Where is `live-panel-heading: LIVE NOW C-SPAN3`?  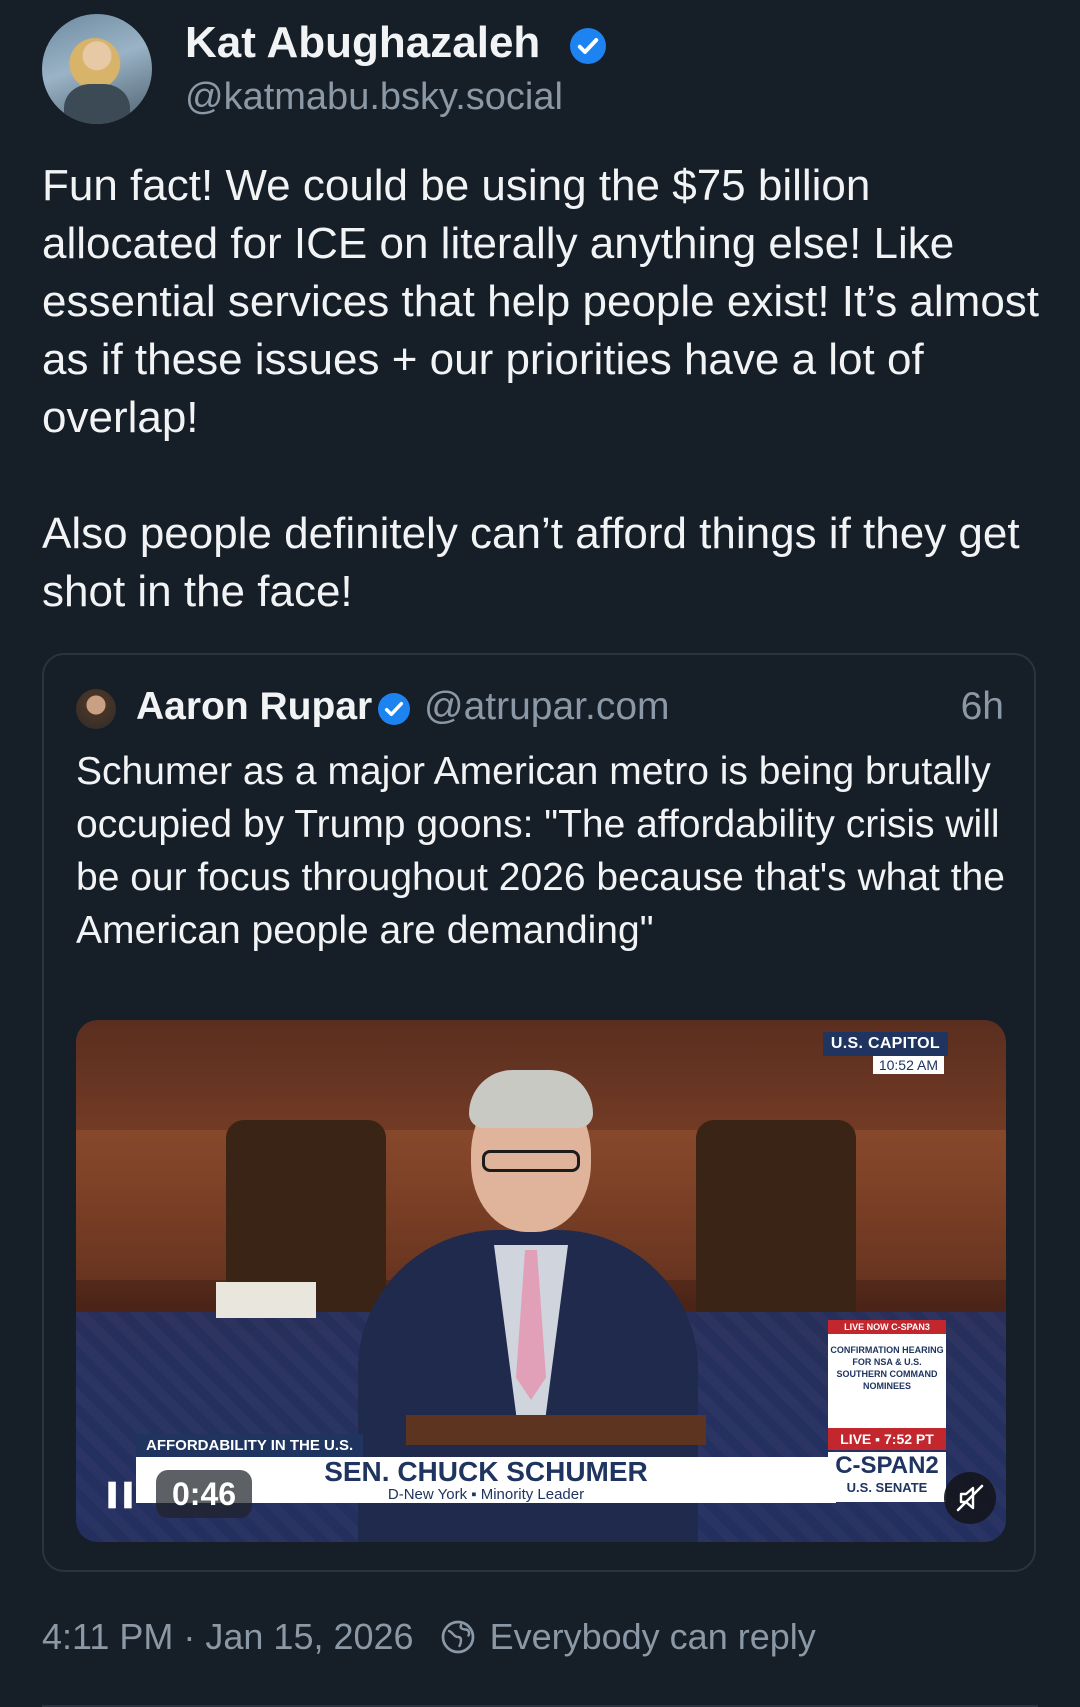 live-panel-heading: LIVE NOW C-SPAN3 is located at coordinates (887, 1327).